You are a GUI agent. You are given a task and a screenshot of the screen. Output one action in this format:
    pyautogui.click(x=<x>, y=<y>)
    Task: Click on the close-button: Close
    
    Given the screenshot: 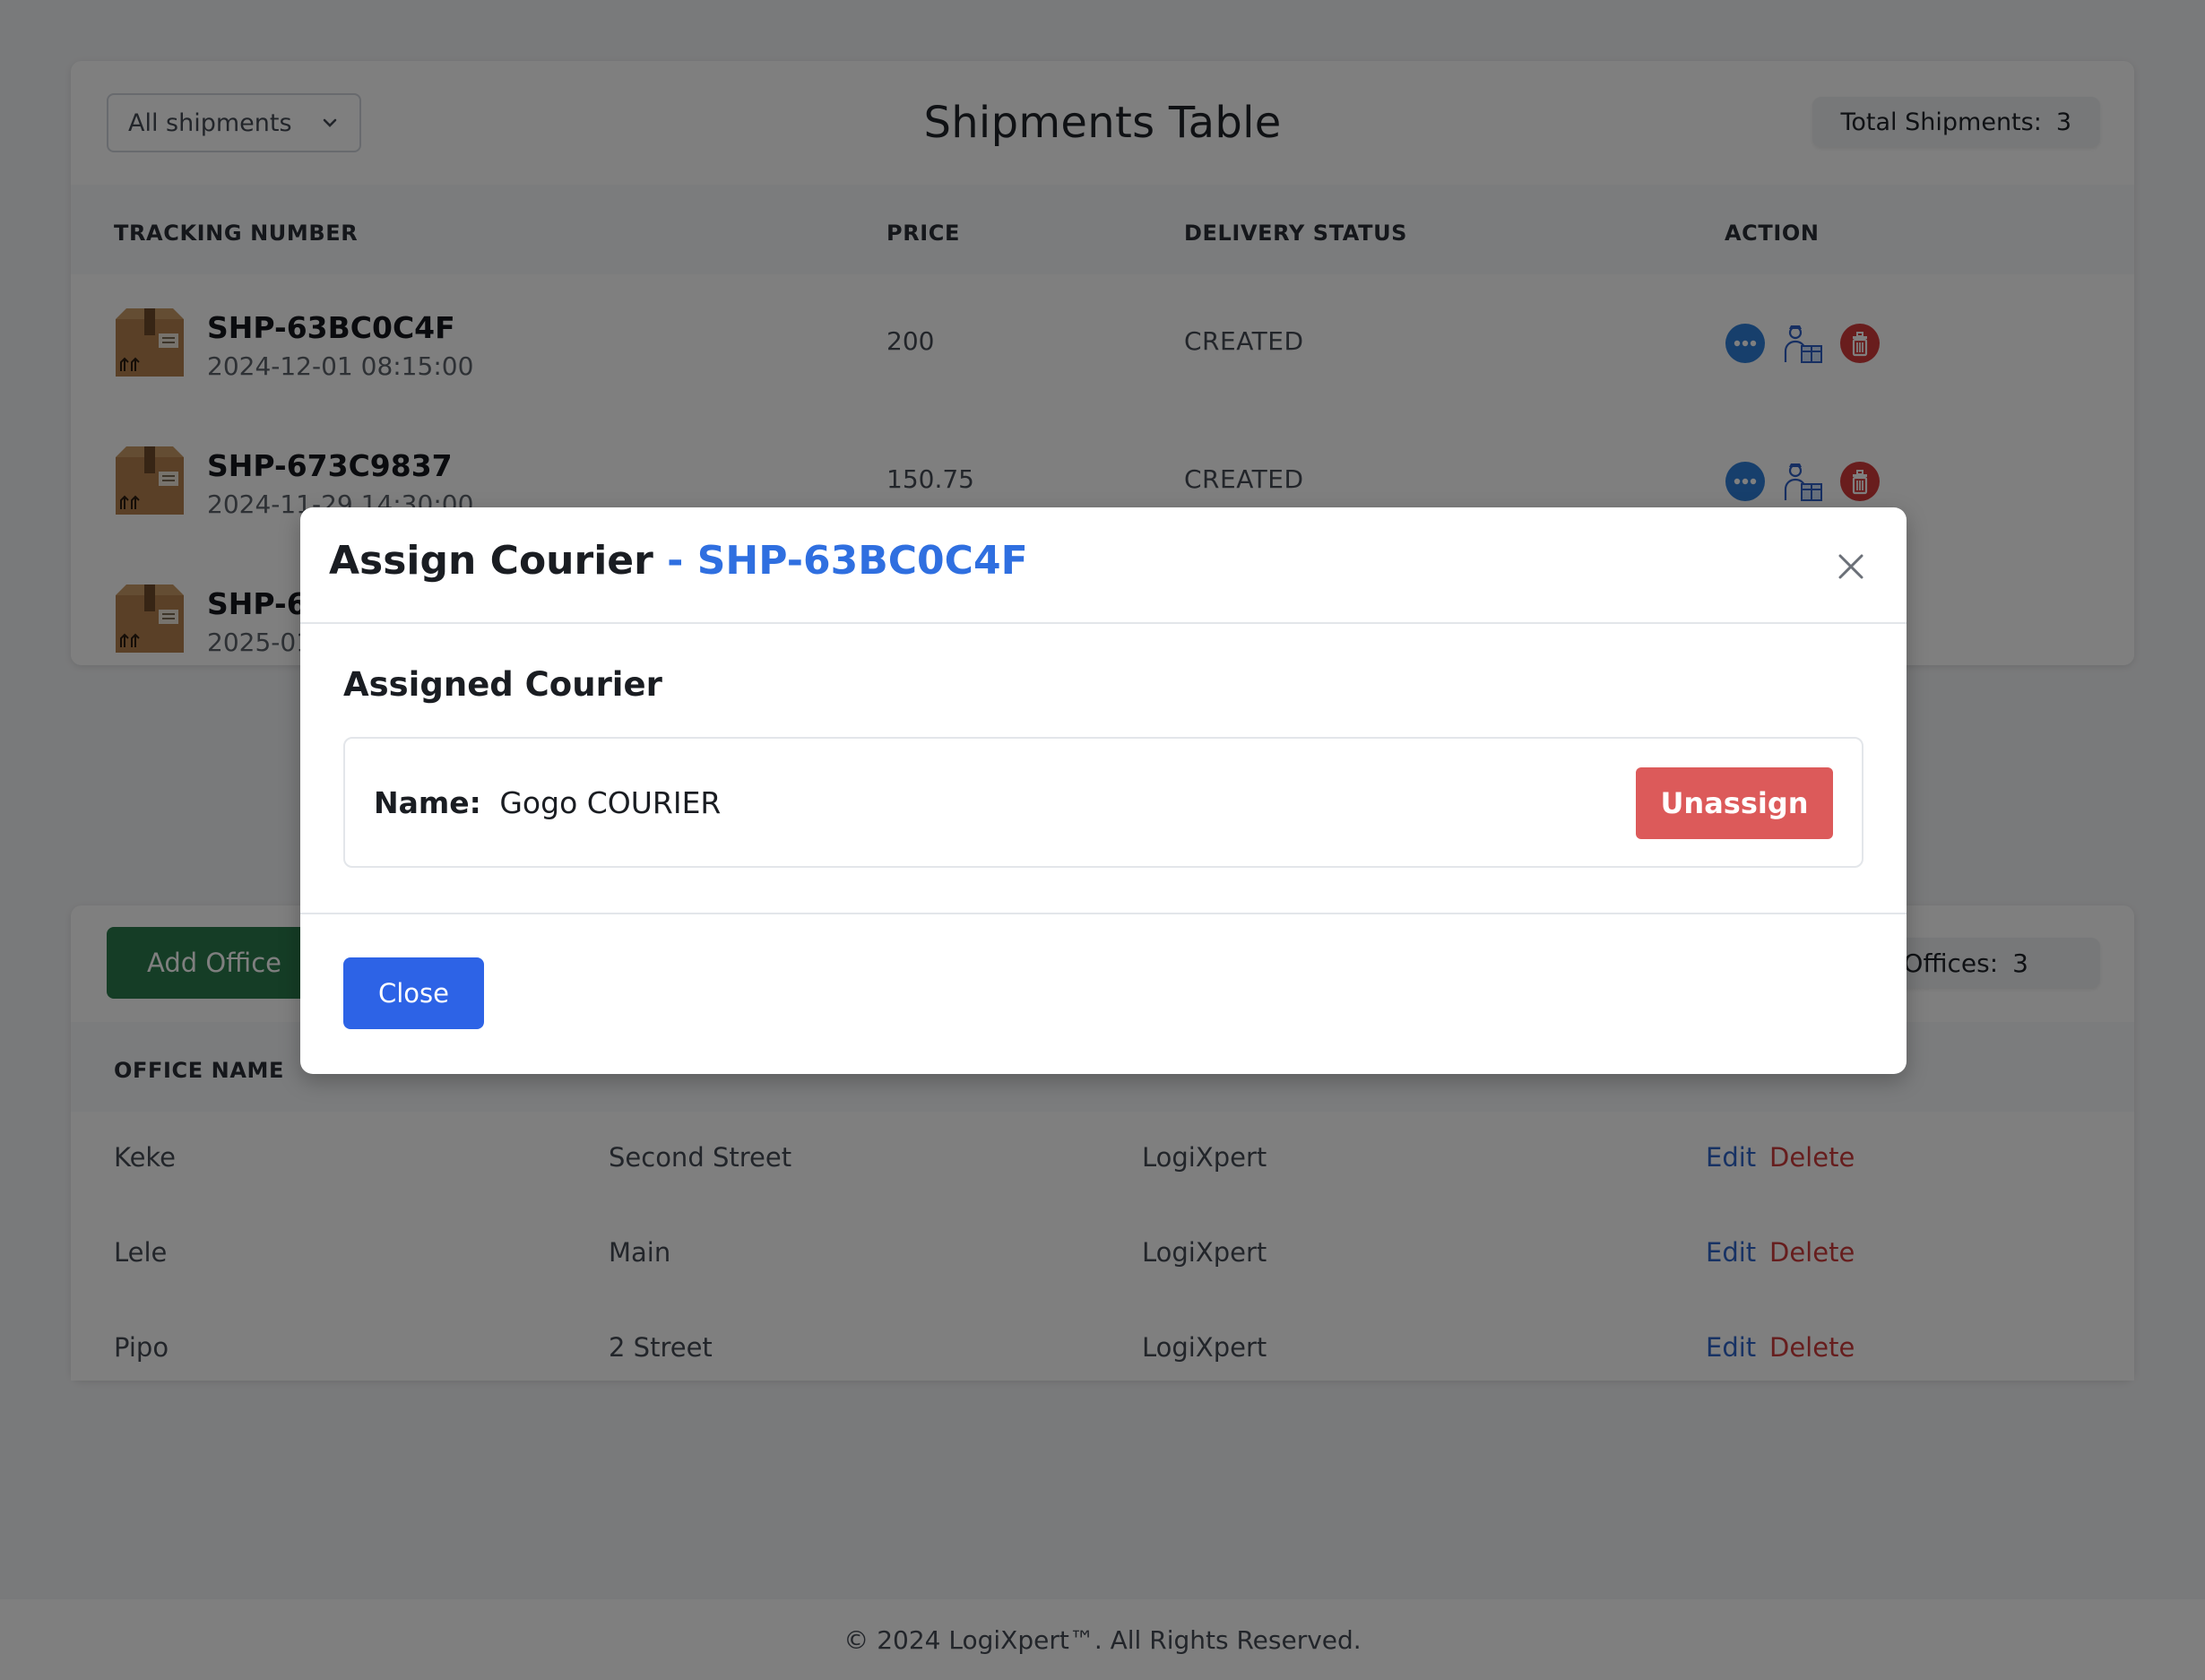 What is the action you would take?
    pyautogui.click(x=413, y=993)
    